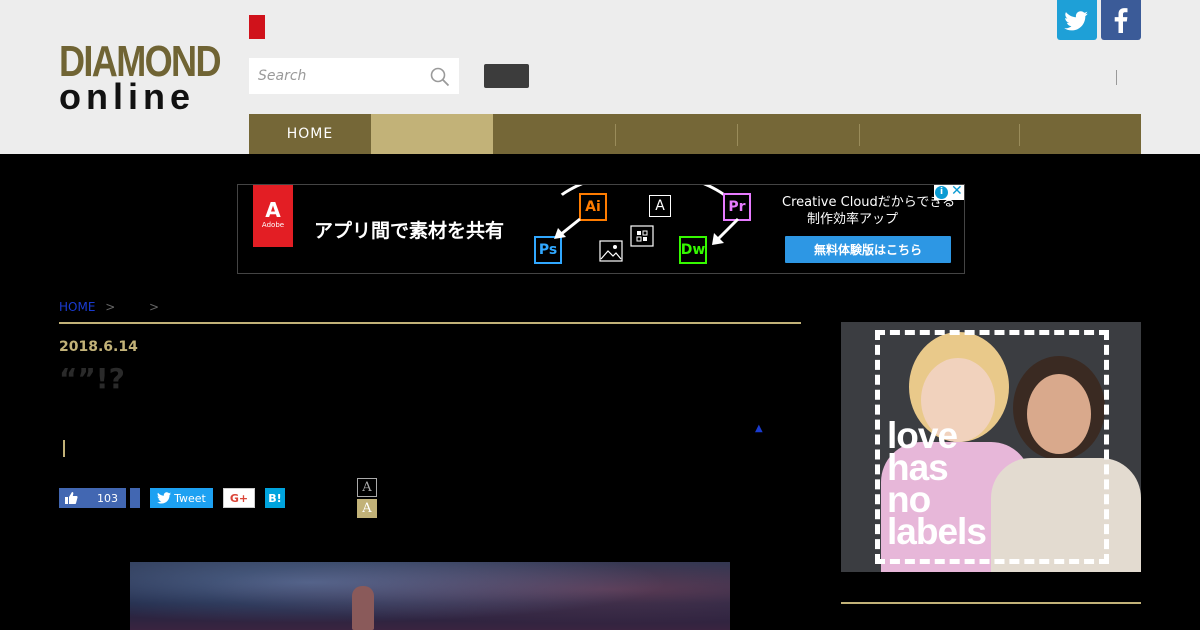 The width and height of the screenshot is (1200, 630). What do you see at coordinates (190, 498) in the screenshot?
I see `tweet-label: Tweet` at bounding box center [190, 498].